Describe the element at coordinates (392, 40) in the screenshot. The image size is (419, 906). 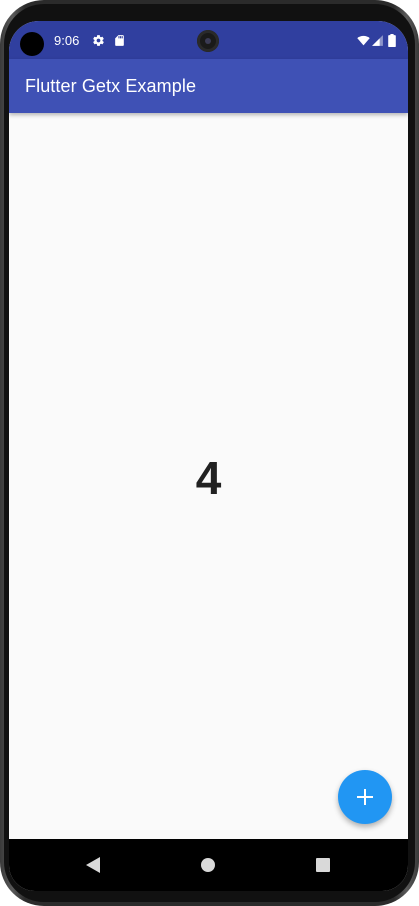
I see `battery-icon` at that location.